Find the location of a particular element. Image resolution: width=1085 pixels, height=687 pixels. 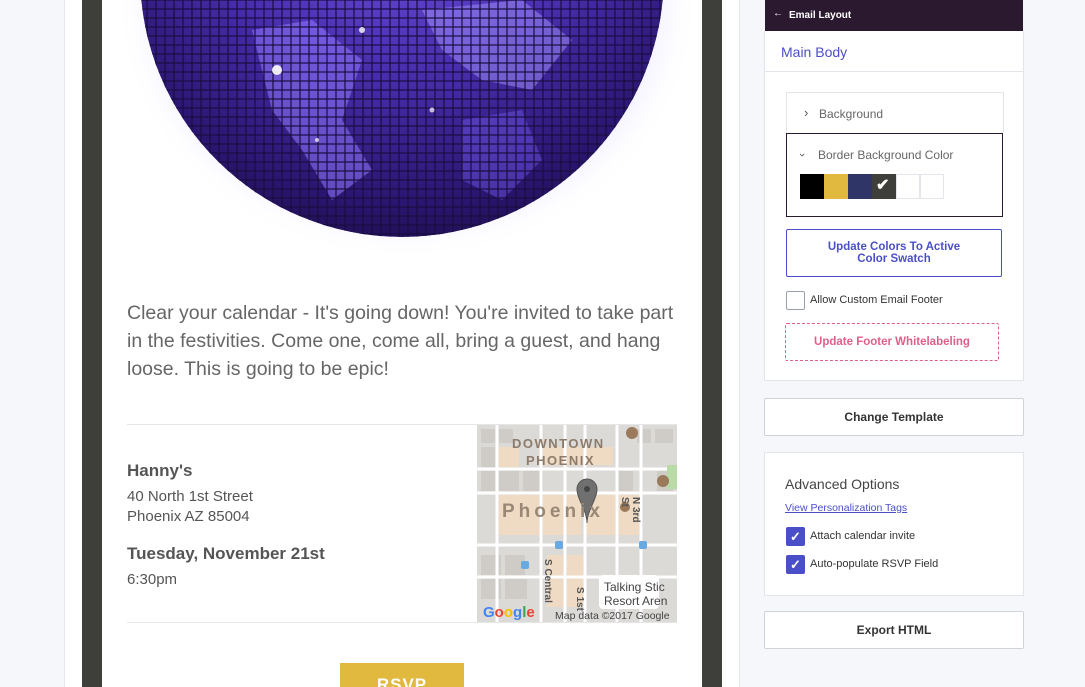

update-colors-button: Update Colors To Active Color Swatch is located at coordinates (894, 253).